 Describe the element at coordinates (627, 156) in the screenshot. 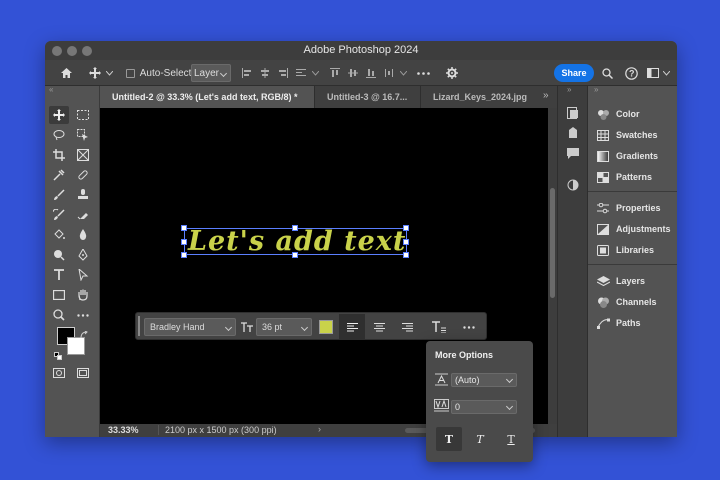

I see `panel-gradients: Gradients` at that location.